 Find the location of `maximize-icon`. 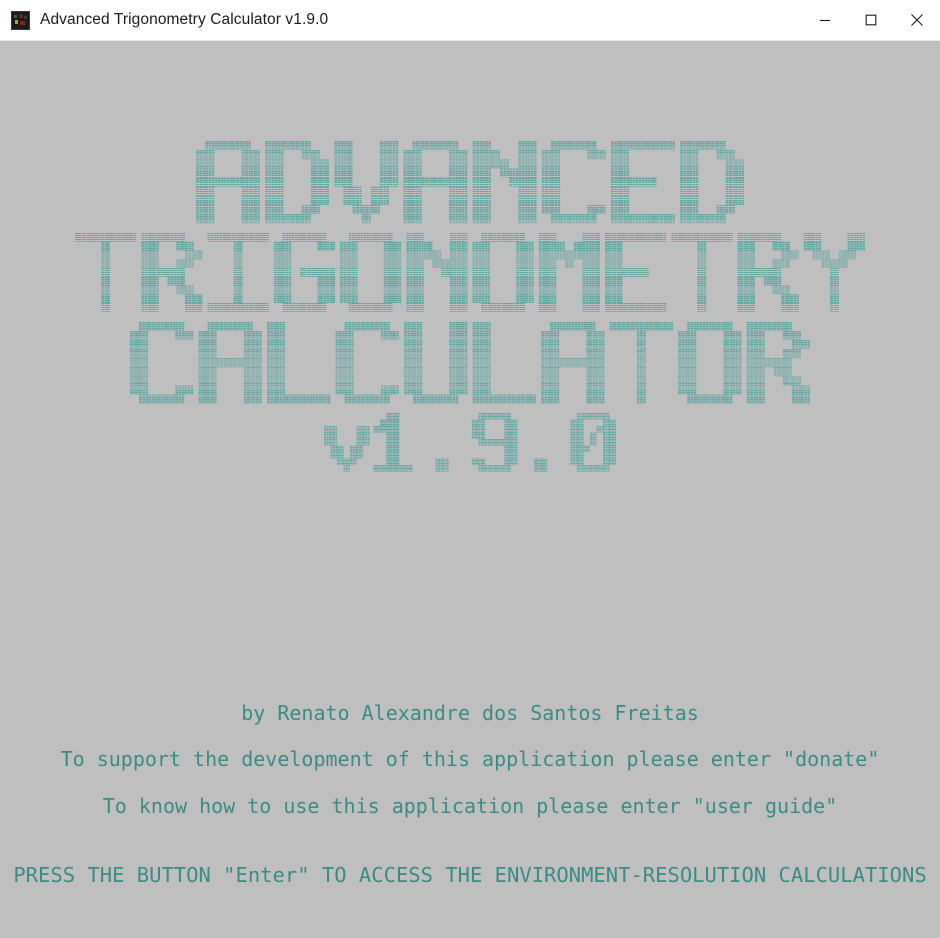

maximize-icon is located at coordinates (871, 20).